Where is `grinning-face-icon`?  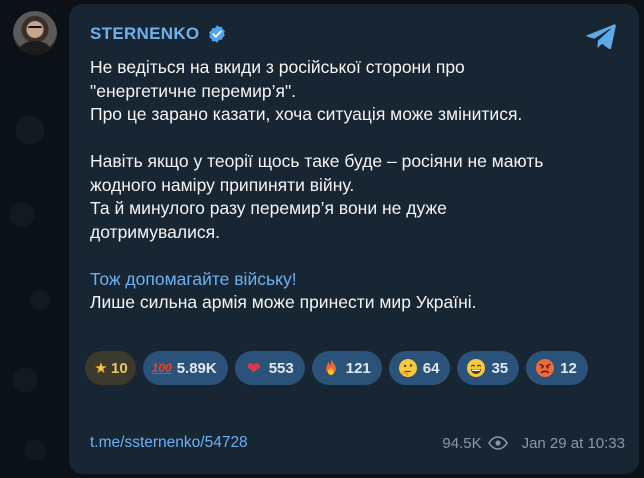
grinning-face-icon is located at coordinates (476, 368).